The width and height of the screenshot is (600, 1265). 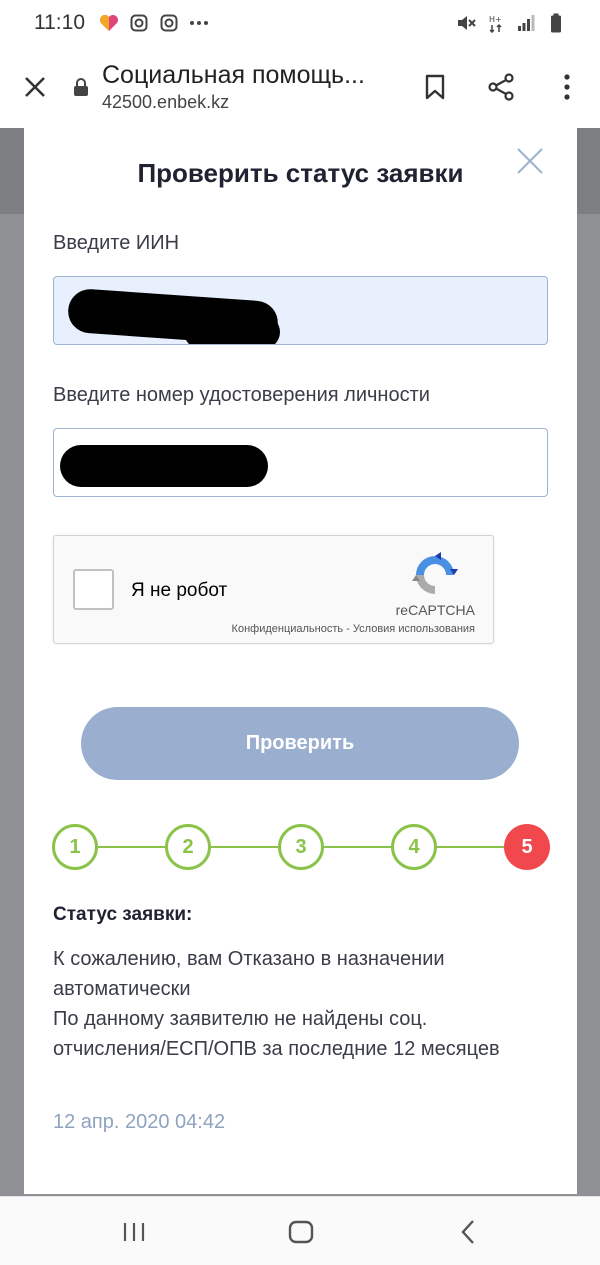 What do you see at coordinates (188, 847) in the screenshot?
I see `step-2: 2` at bounding box center [188, 847].